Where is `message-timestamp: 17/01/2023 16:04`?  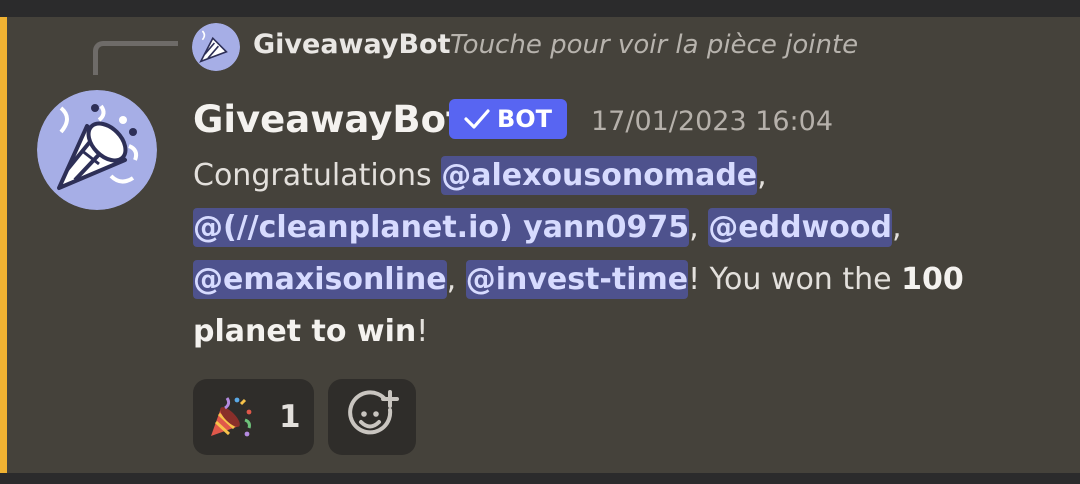
message-timestamp: 17/01/2023 16:04 is located at coordinates (712, 122).